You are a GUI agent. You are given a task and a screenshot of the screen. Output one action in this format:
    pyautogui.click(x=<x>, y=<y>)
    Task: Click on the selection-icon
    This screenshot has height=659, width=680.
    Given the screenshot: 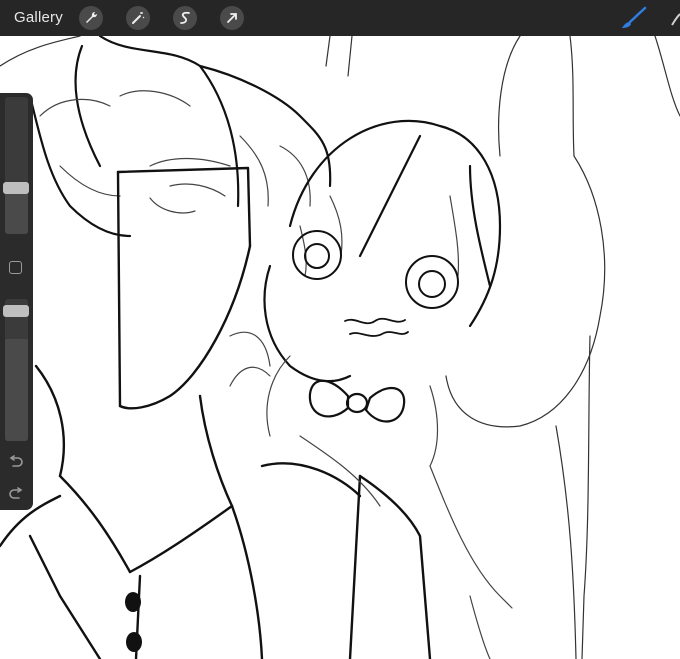 What is the action you would take?
    pyautogui.click(x=185, y=18)
    